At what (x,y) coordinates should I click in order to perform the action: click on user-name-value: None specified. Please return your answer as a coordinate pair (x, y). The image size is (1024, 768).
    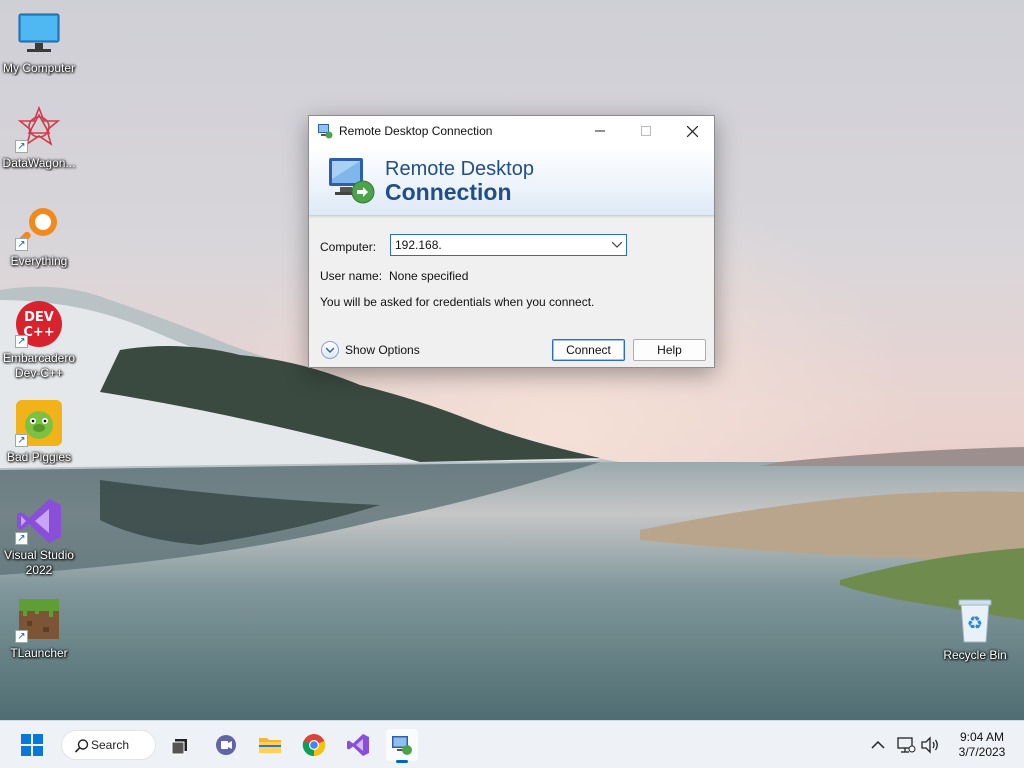
    Looking at the image, I should click on (429, 276).